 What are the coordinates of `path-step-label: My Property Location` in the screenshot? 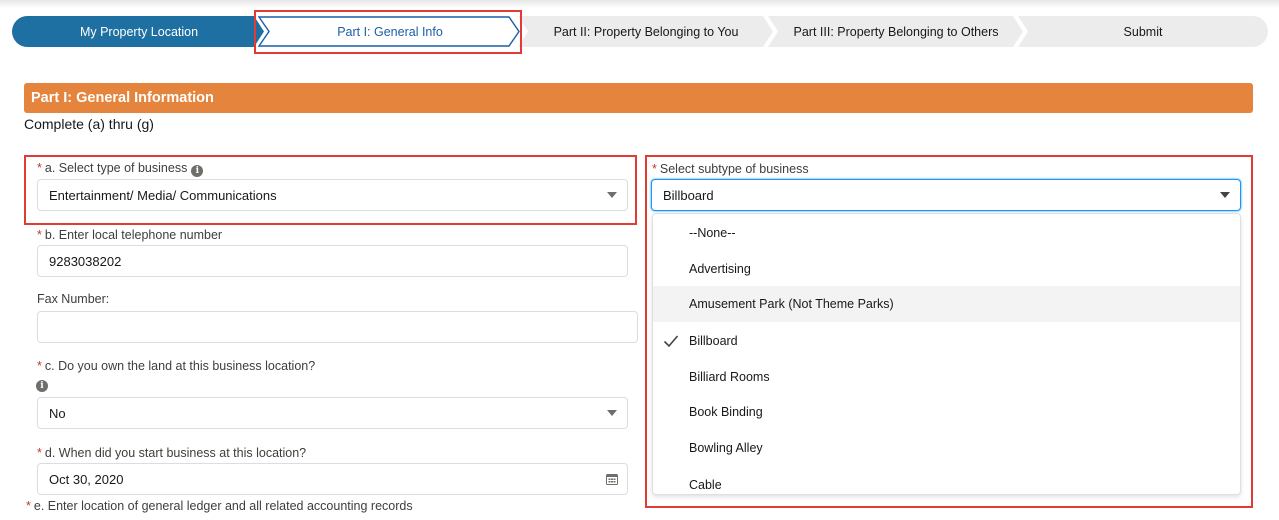 It's located at (139, 31).